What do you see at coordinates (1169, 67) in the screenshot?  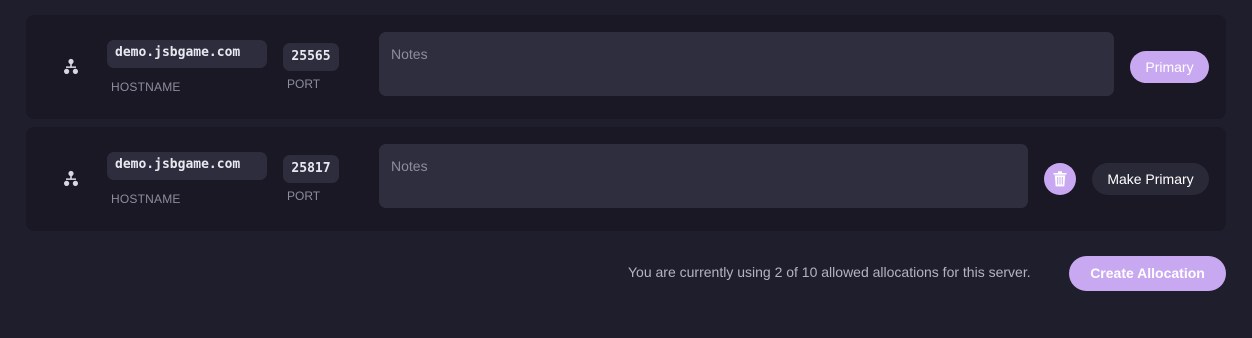 I see `primary-badge: Primary` at bounding box center [1169, 67].